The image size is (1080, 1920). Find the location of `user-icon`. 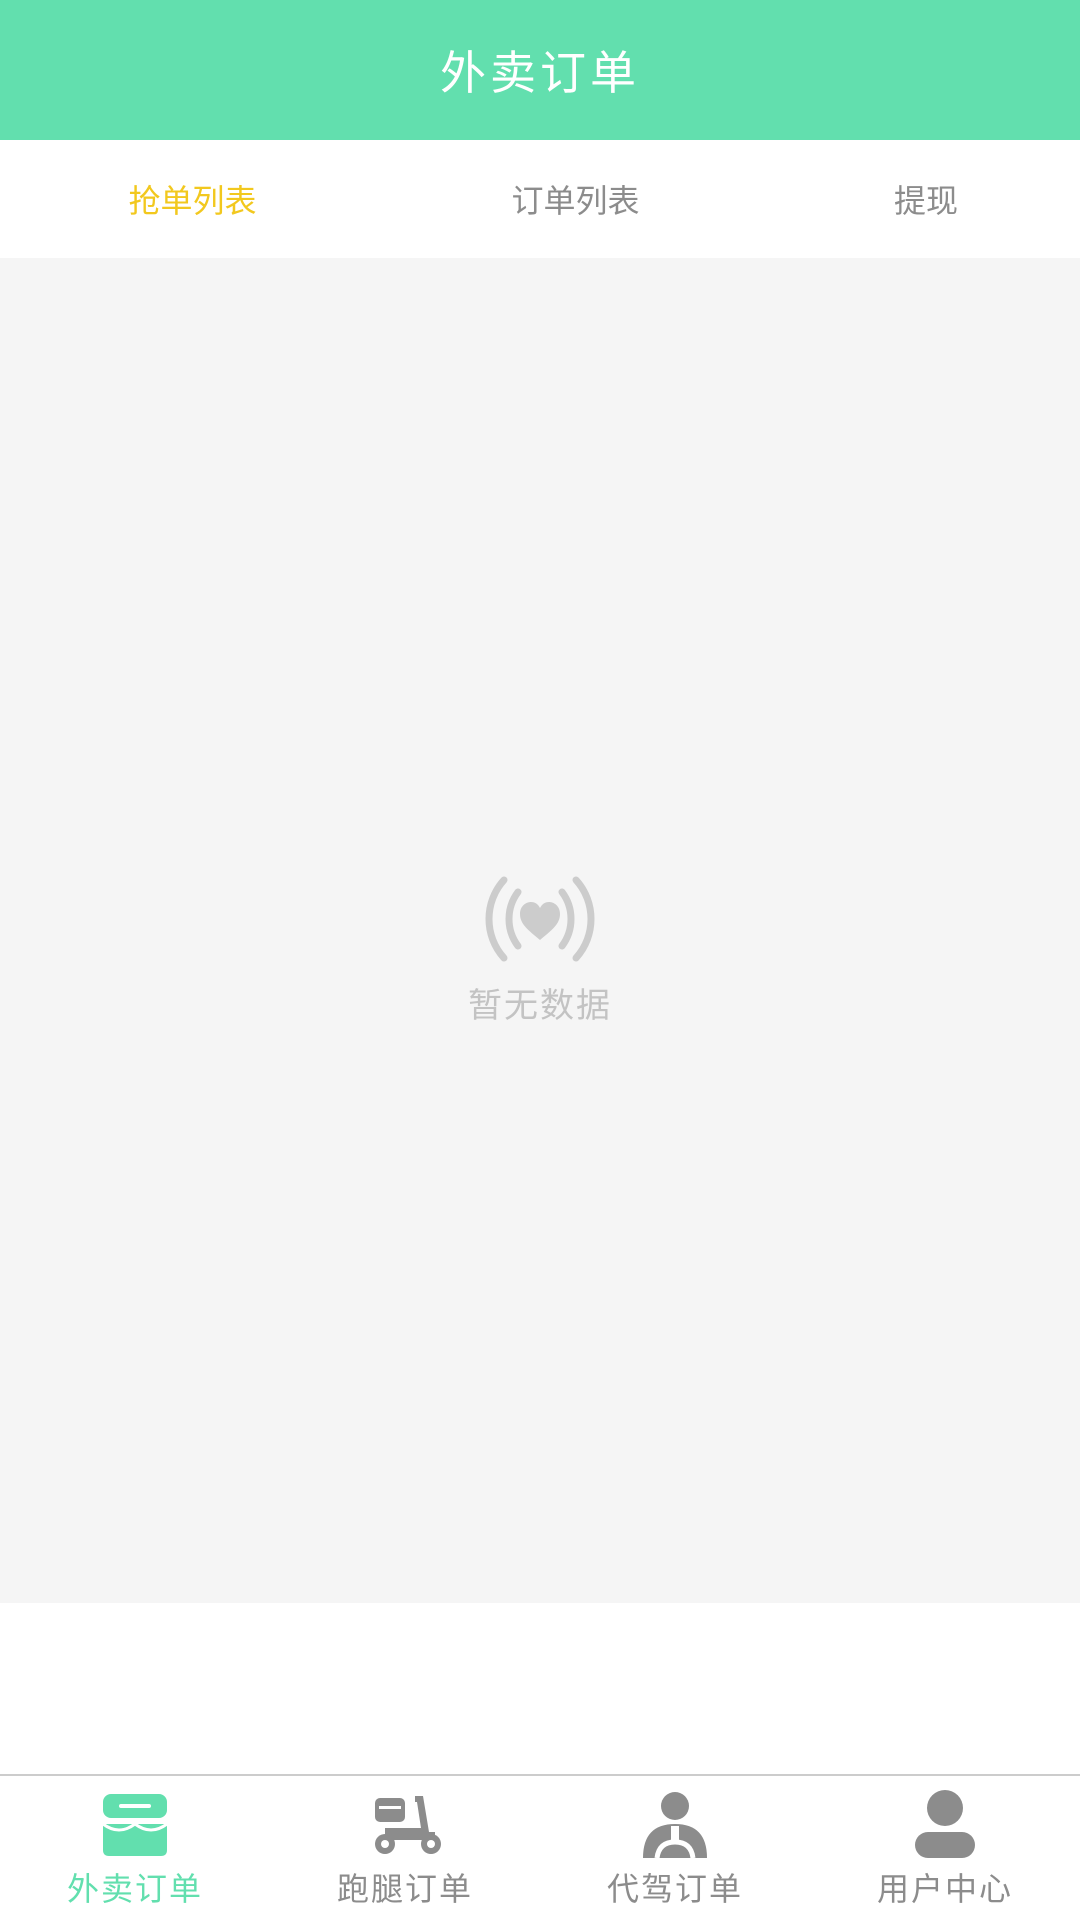

user-icon is located at coordinates (945, 1824).